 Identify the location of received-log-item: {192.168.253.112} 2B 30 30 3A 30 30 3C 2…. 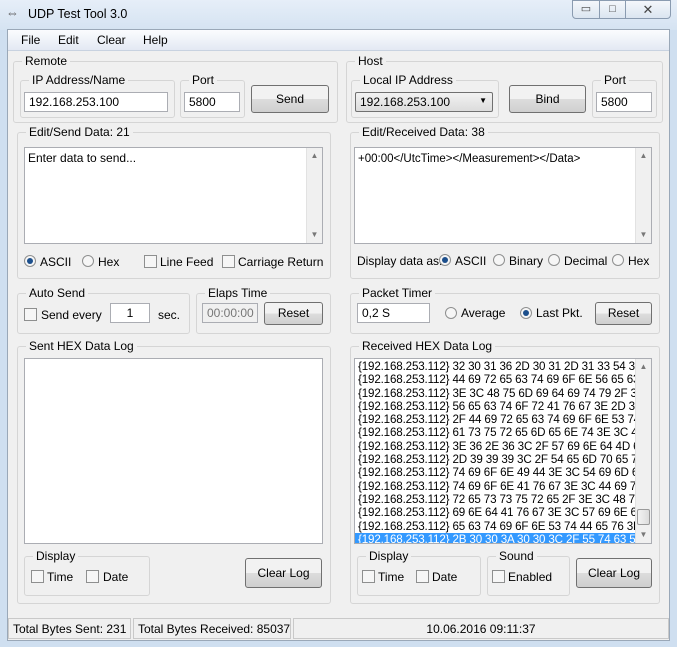
(496, 537).